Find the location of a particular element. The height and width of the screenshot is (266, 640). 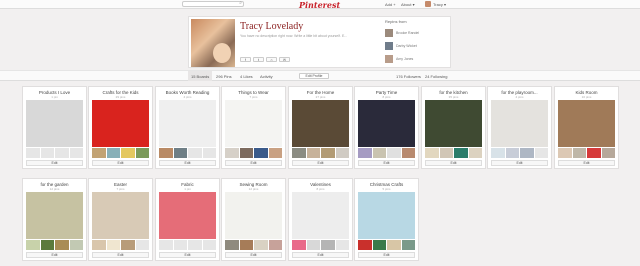

board-card: for the garden 12 pins Edit is located at coordinates (54, 219).